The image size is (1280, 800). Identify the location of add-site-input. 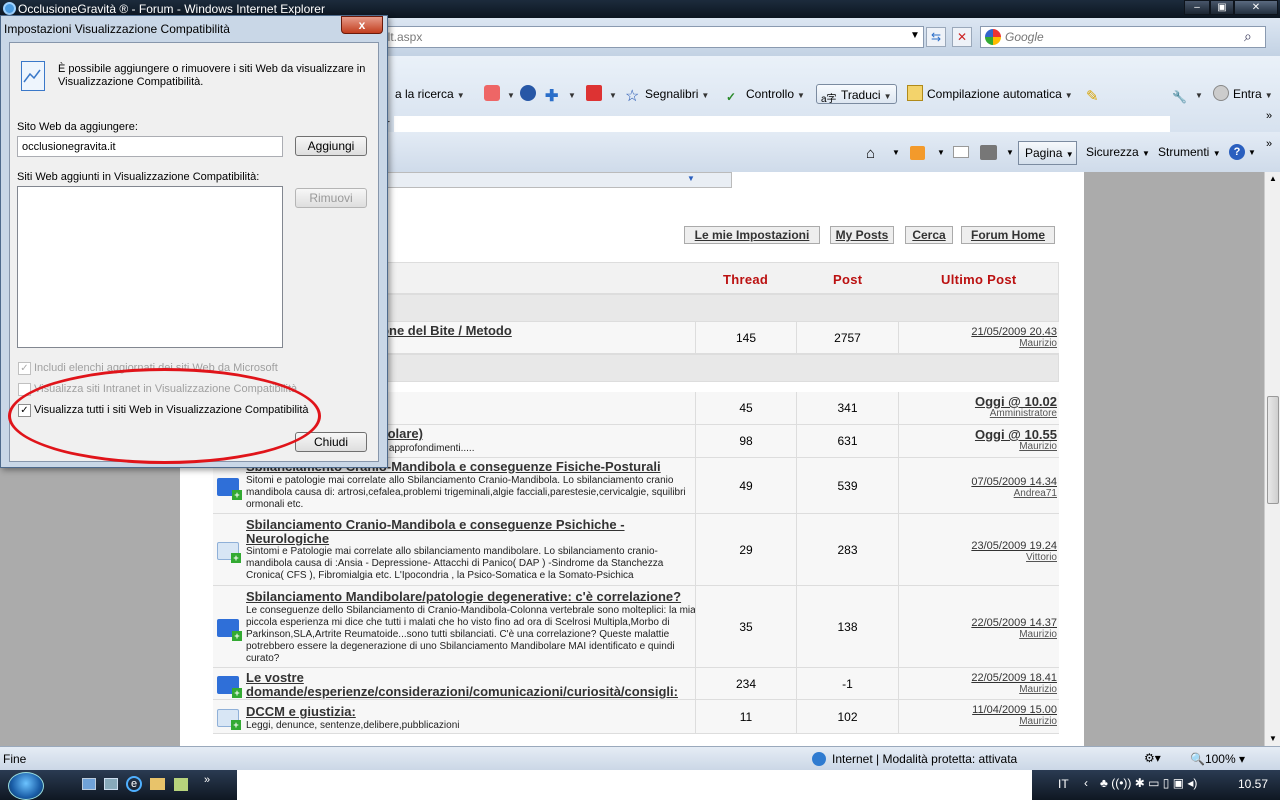
(150, 146).